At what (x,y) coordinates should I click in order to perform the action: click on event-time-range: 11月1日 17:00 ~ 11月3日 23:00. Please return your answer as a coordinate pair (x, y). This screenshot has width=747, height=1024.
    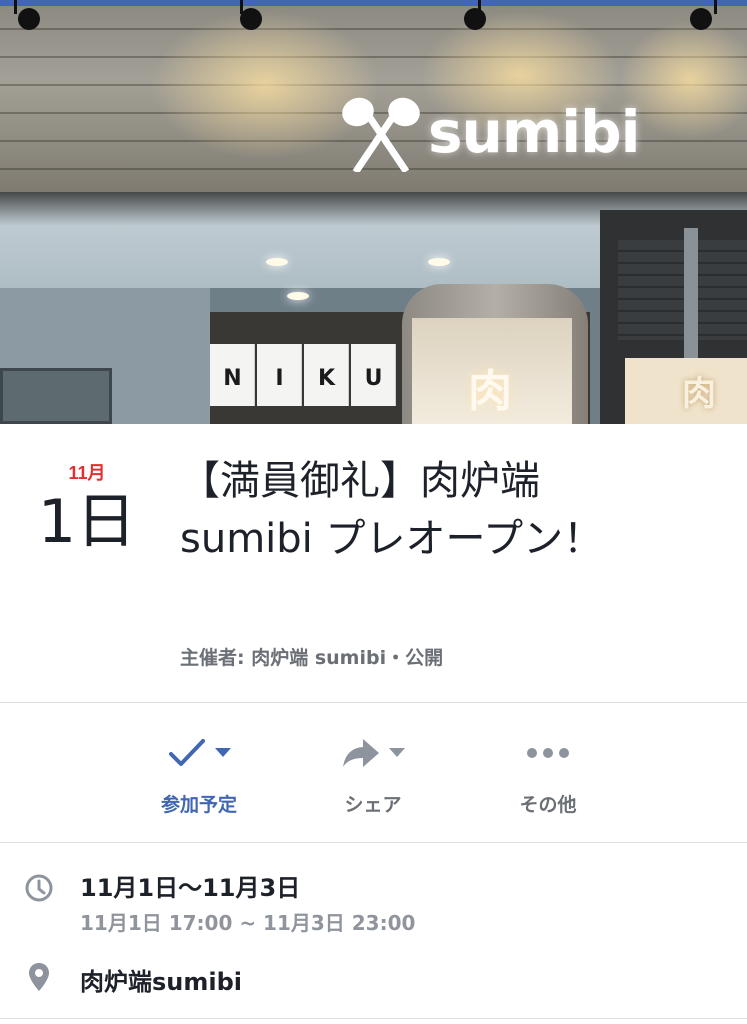
    Looking at the image, I should click on (248, 923).